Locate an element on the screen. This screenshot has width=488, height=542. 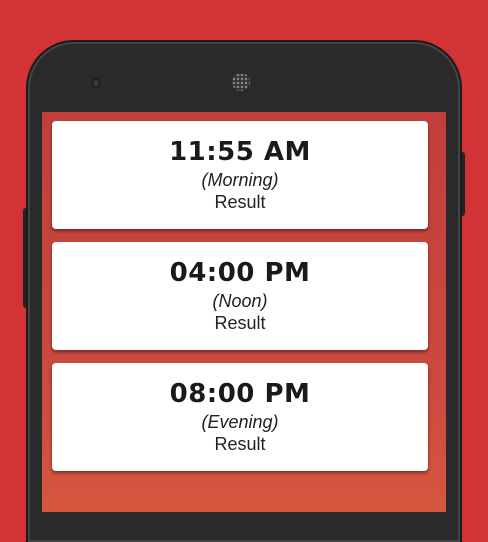
period-label: (Noon) is located at coordinates (240, 301).